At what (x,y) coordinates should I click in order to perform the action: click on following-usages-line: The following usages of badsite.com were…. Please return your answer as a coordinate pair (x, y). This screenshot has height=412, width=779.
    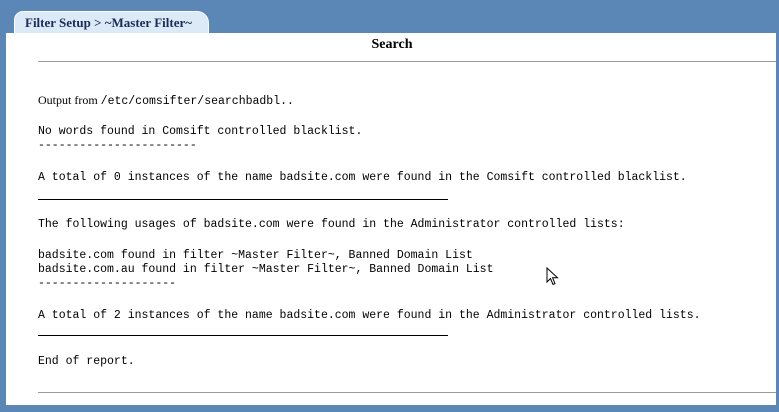
    Looking at the image, I should click on (331, 224).